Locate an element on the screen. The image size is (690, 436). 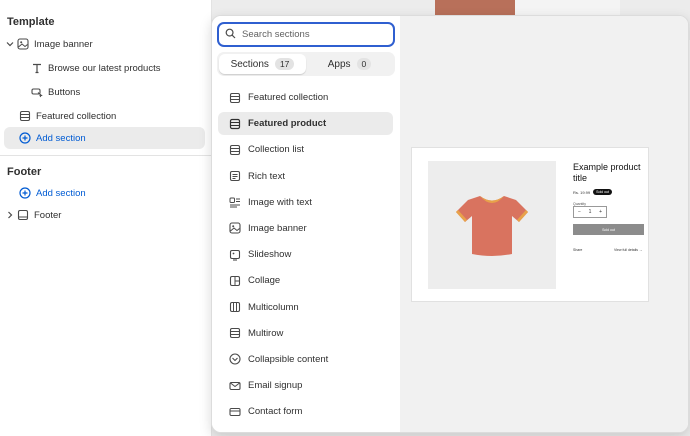
multirow-icon is located at coordinates (235, 333).